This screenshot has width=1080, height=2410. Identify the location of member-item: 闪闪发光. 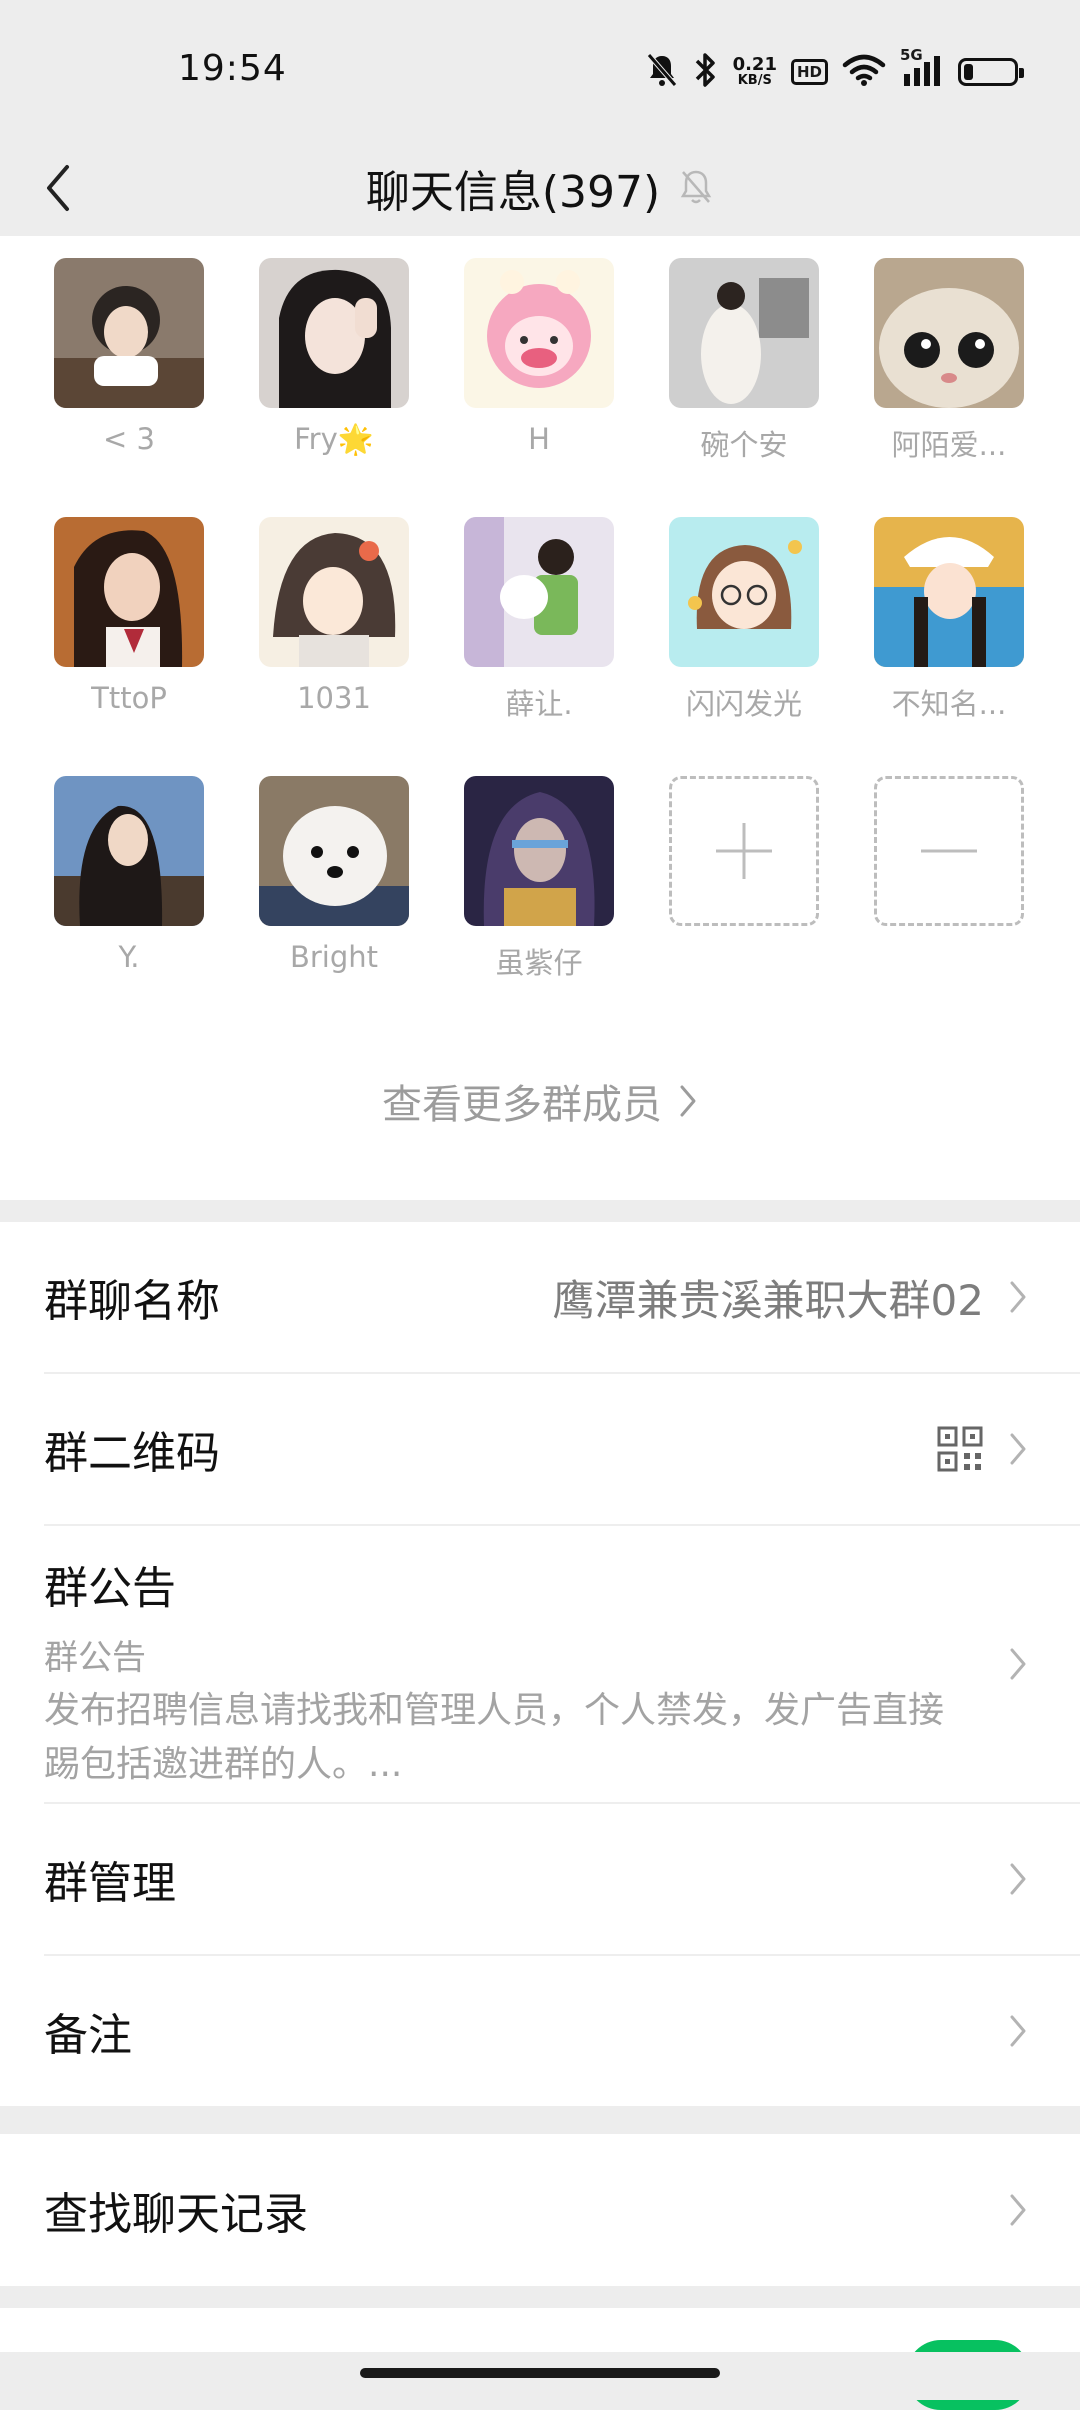
(744, 620).